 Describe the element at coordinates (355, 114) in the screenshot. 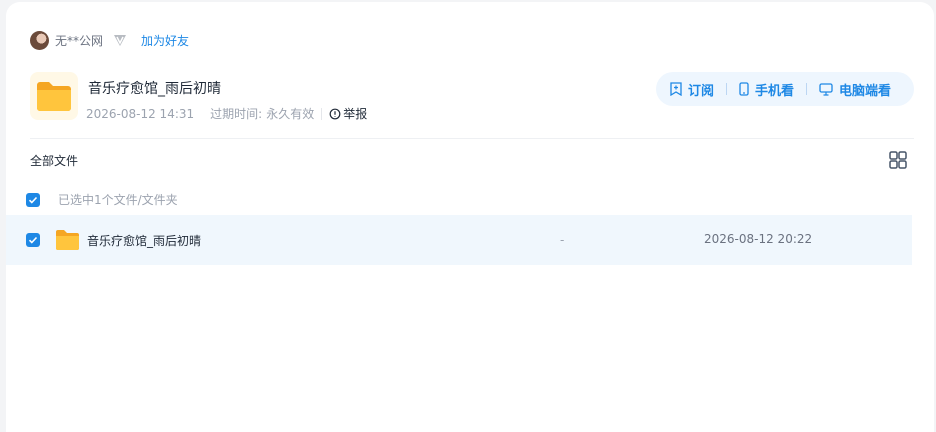

I see `report-label: 举报` at that location.